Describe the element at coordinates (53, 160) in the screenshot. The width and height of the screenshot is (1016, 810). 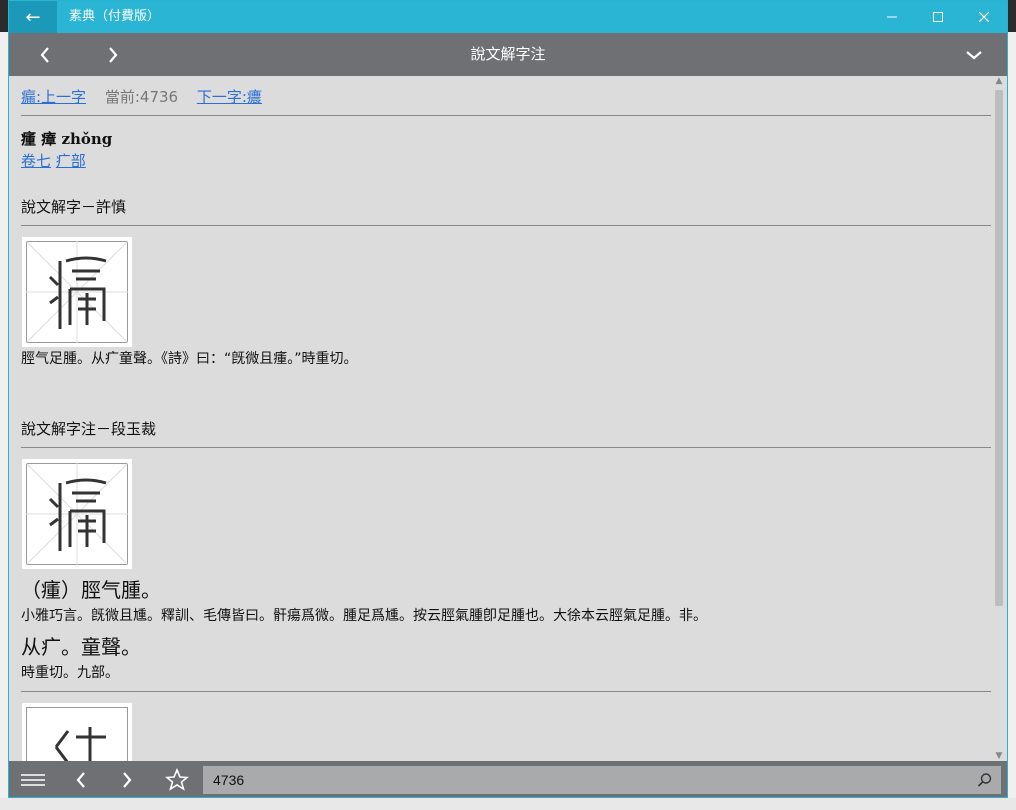
I see `entry-category: 卷七 疒部` at that location.